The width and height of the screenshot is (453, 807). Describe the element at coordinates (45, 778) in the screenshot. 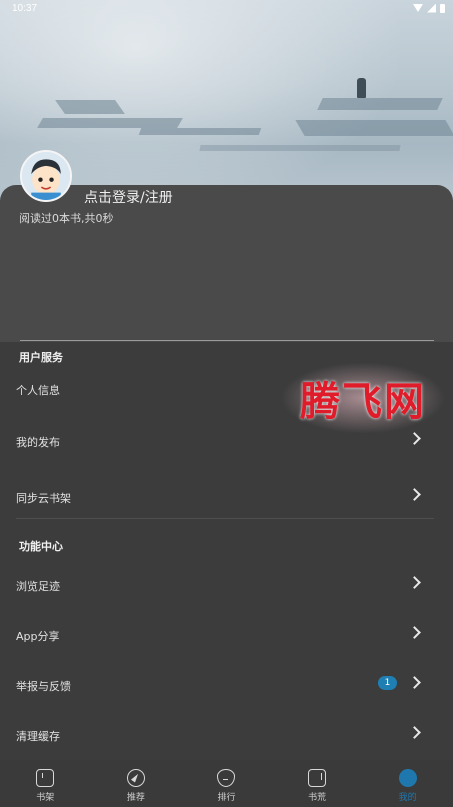

I see `bookshelf-icon` at that location.